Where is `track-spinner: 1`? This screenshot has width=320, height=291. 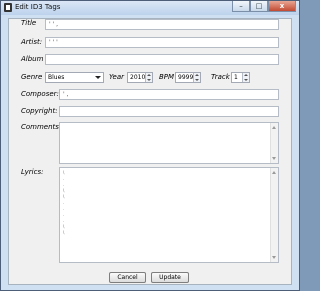 track-spinner: 1 is located at coordinates (240, 77).